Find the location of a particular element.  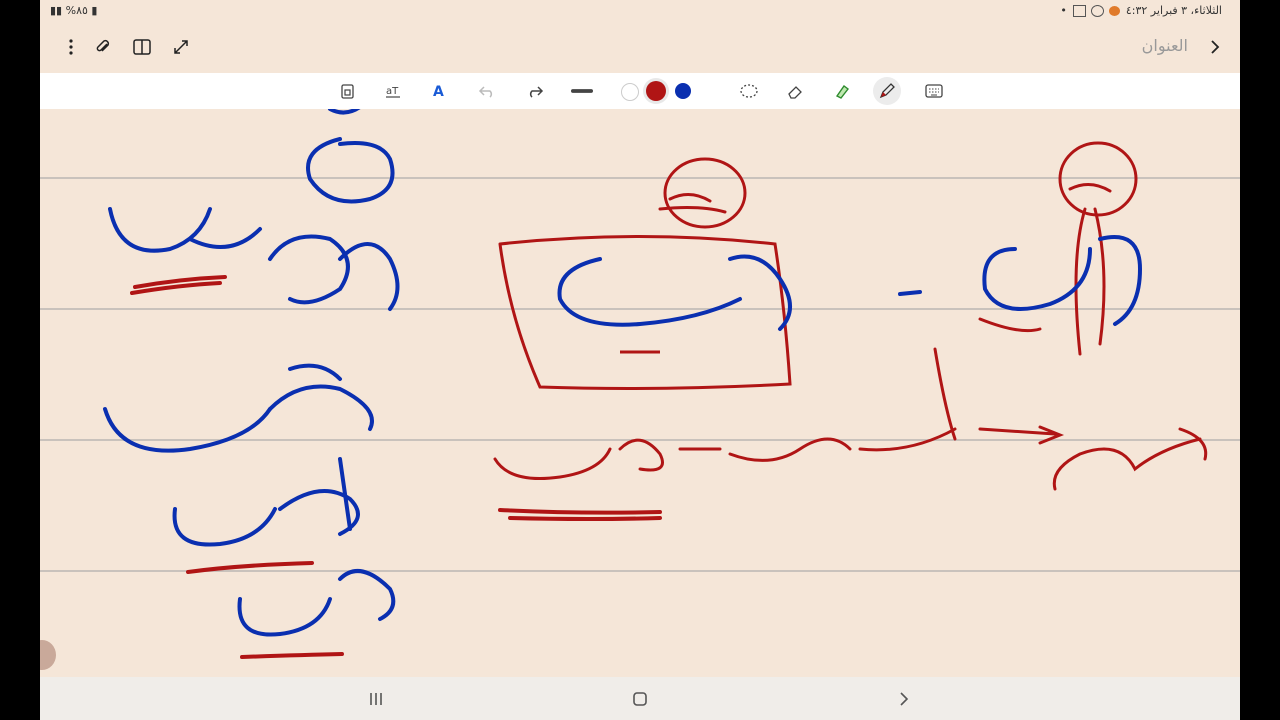

pen-icon is located at coordinates (887, 91).